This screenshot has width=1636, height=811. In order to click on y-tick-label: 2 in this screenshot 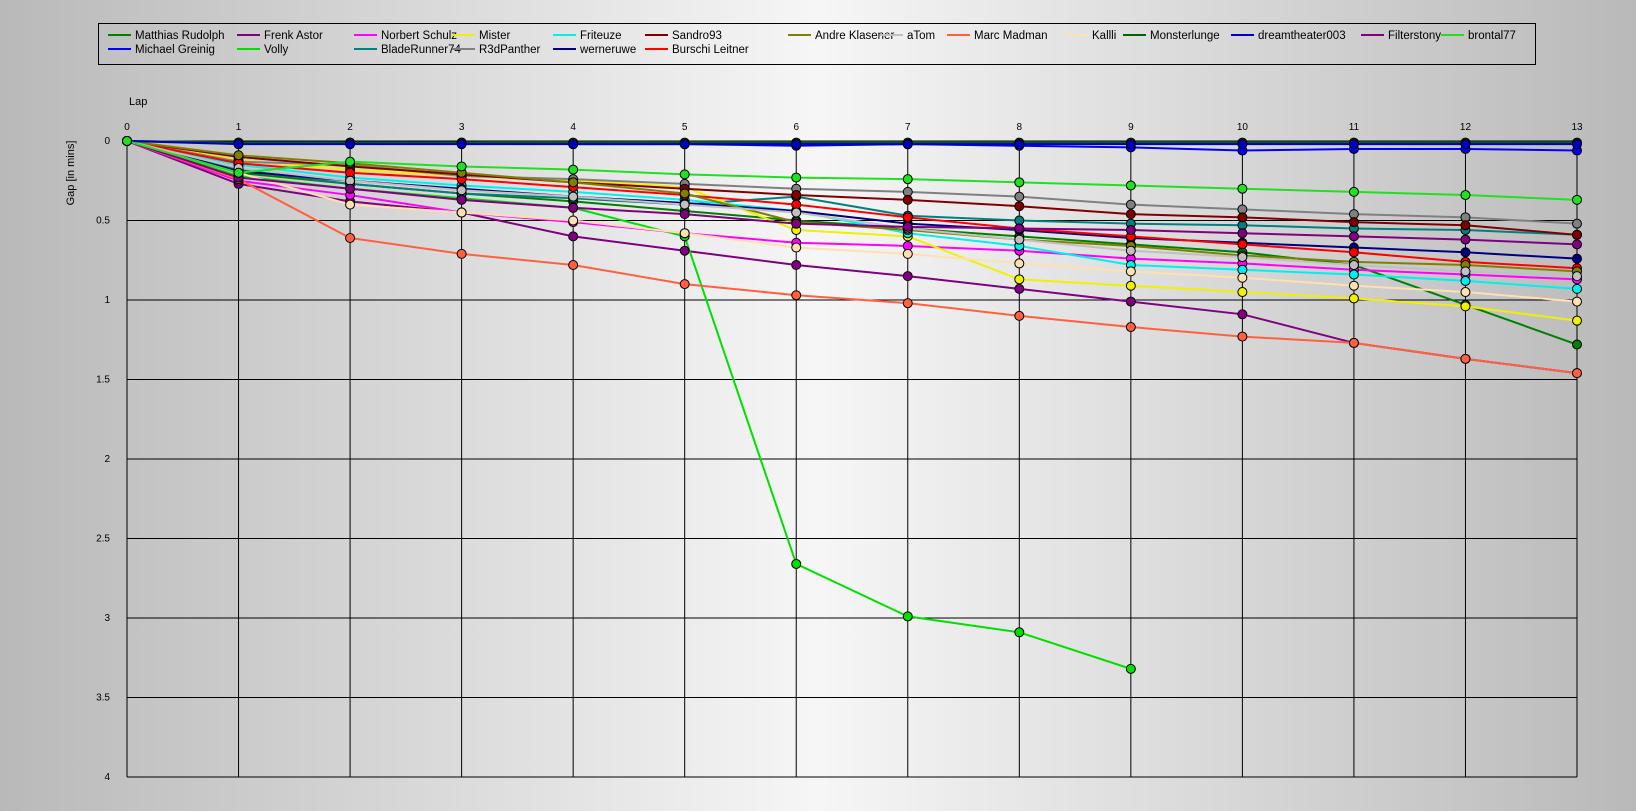, I will do `click(107, 459)`.